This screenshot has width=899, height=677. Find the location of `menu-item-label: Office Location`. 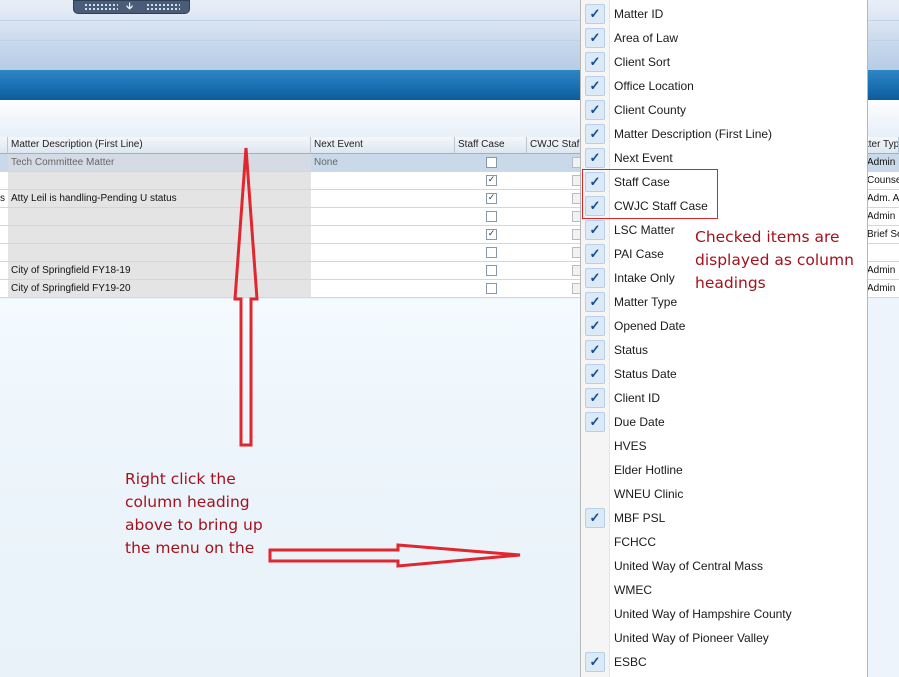

menu-item-label: Office Location is located at coordinates (654, 86).